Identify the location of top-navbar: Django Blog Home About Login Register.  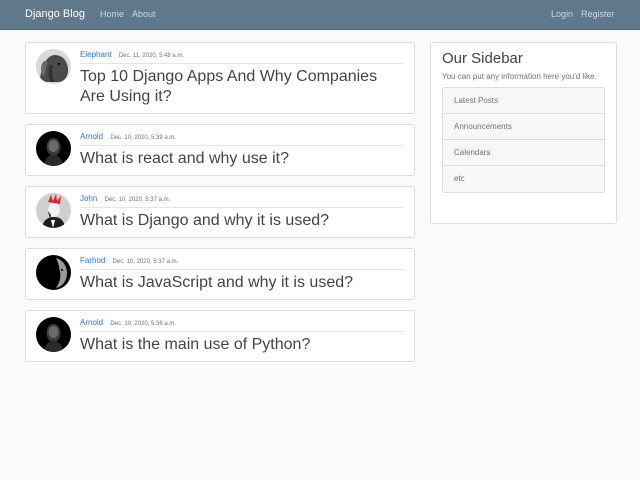
(320, 15).